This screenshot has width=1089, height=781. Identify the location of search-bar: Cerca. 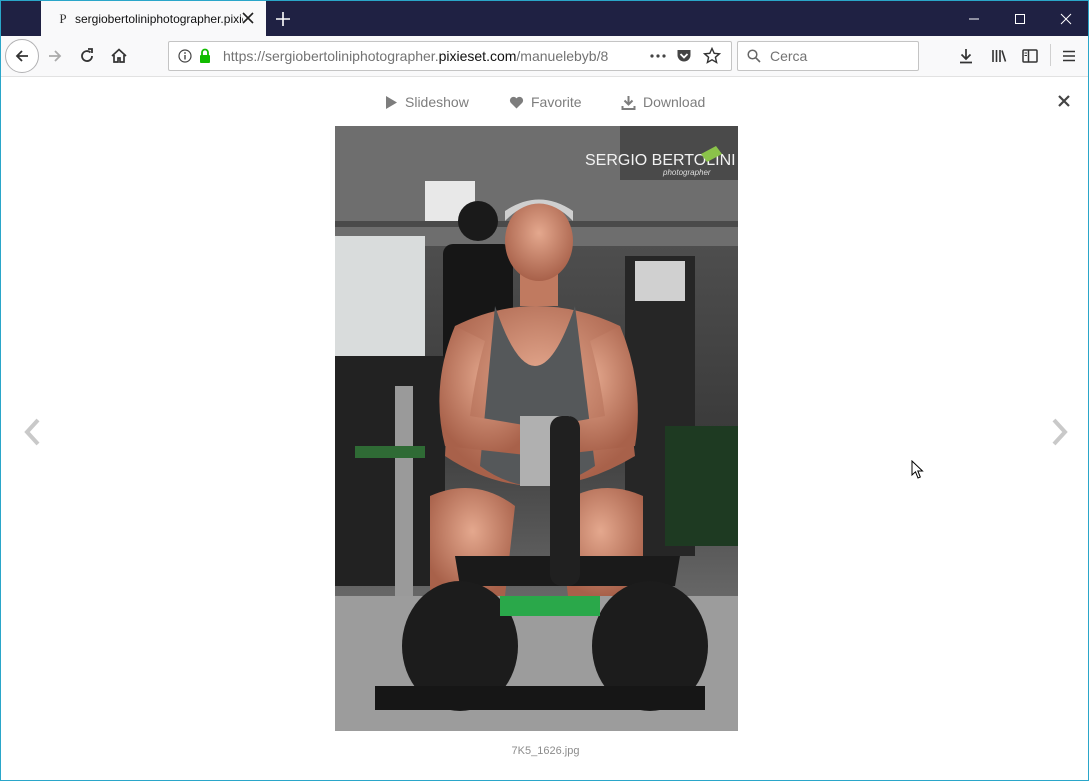
(828, 56).